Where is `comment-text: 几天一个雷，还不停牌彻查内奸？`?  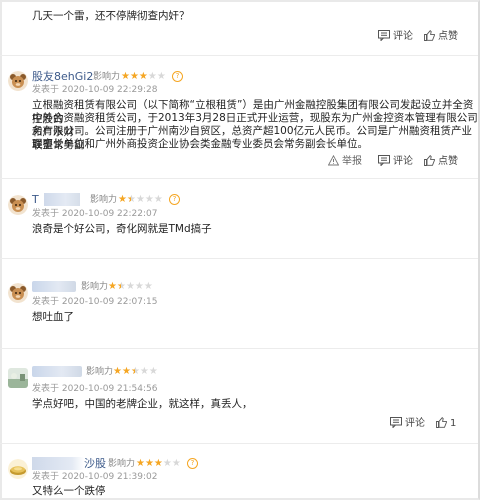 comment-text: 几天一个雷，还不停牌彻查内奸？ is located at coordinates (111, 16).